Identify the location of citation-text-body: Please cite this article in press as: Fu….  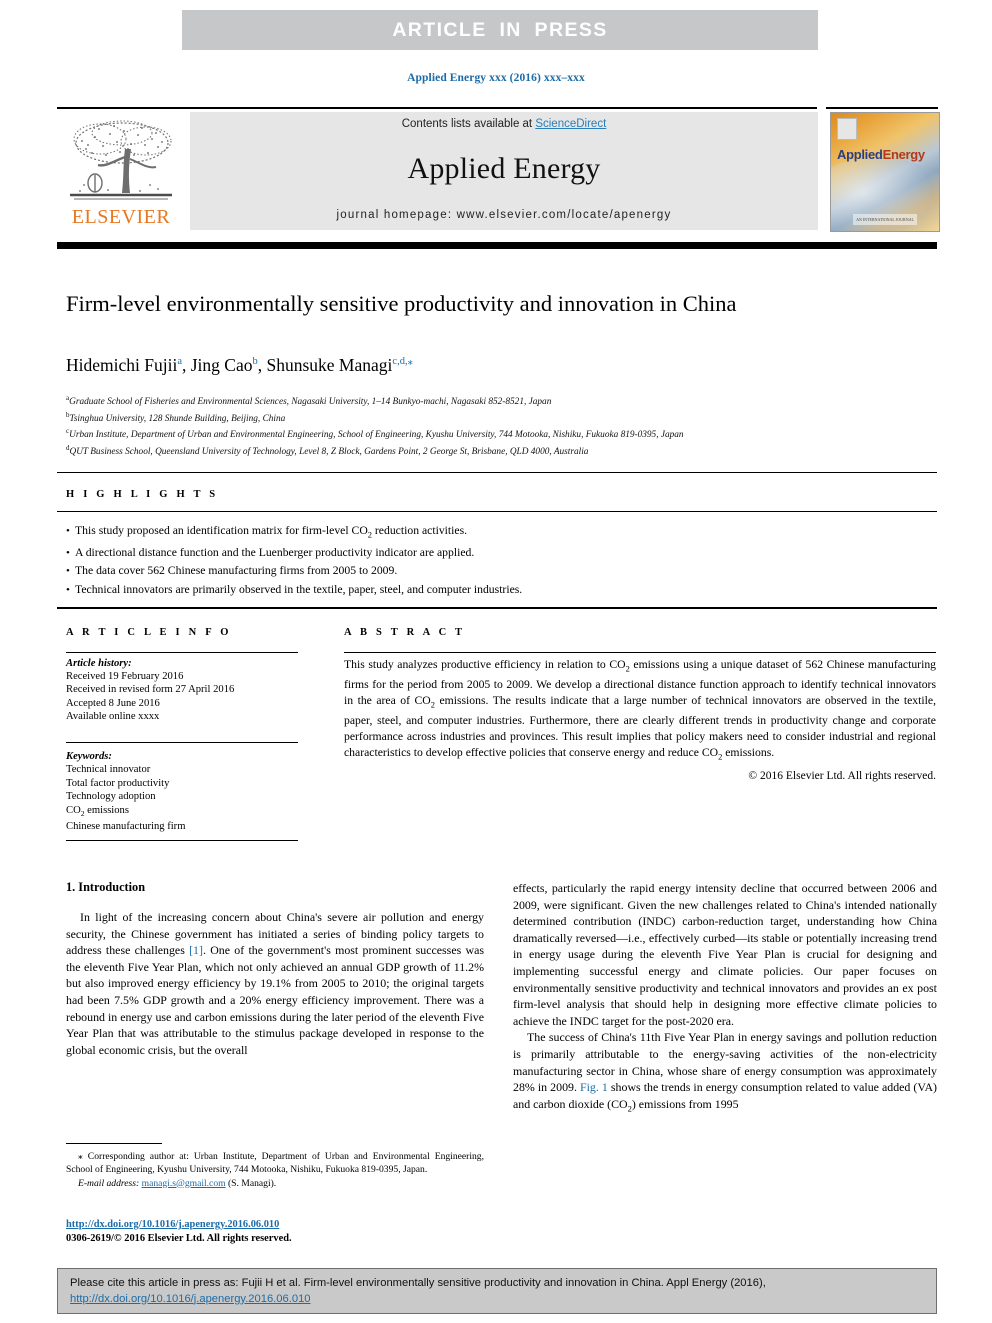
(418, 1283).